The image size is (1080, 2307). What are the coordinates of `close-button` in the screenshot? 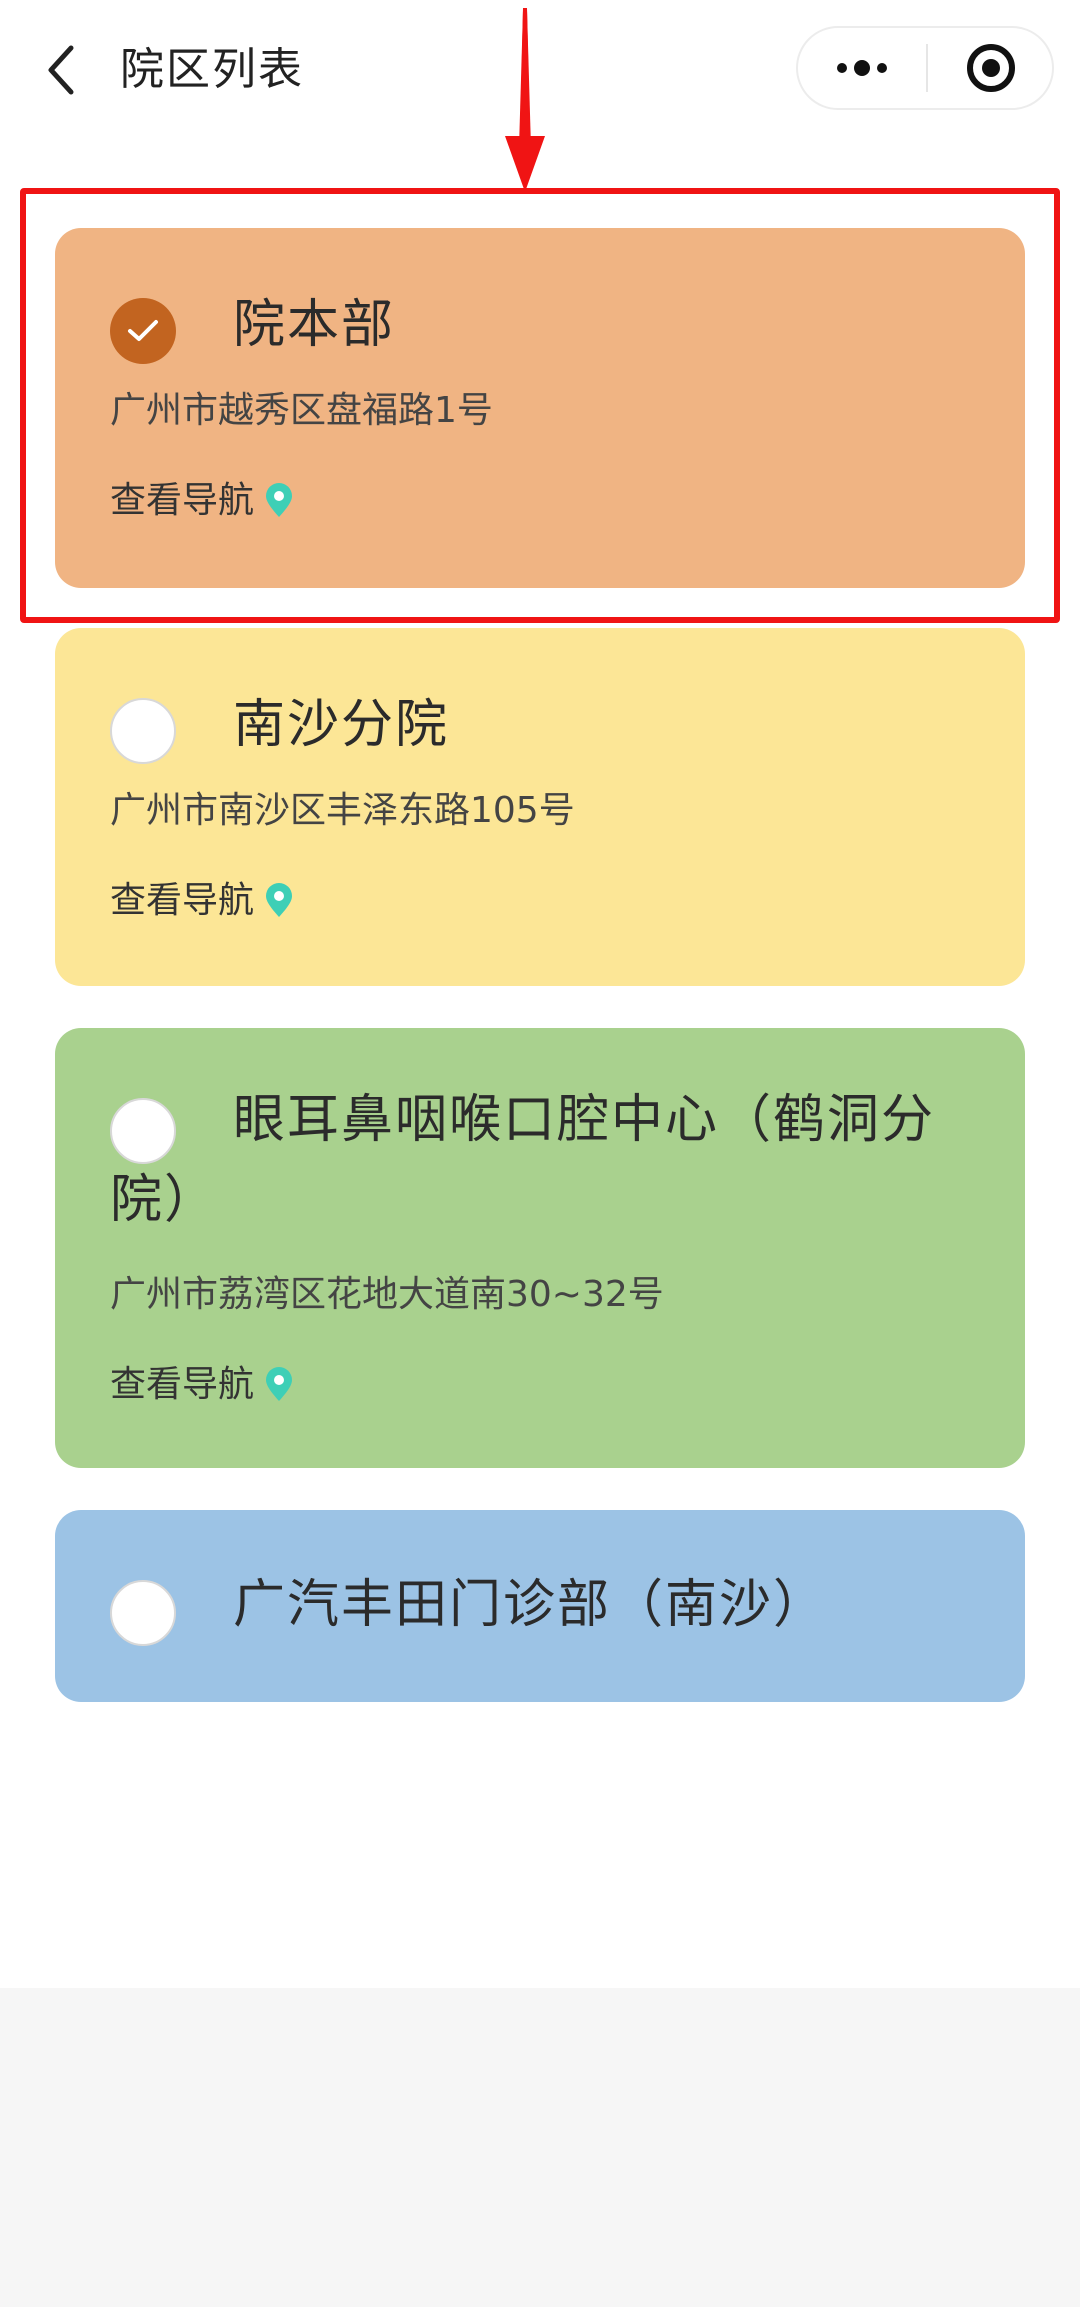 It's located at (991, 68).